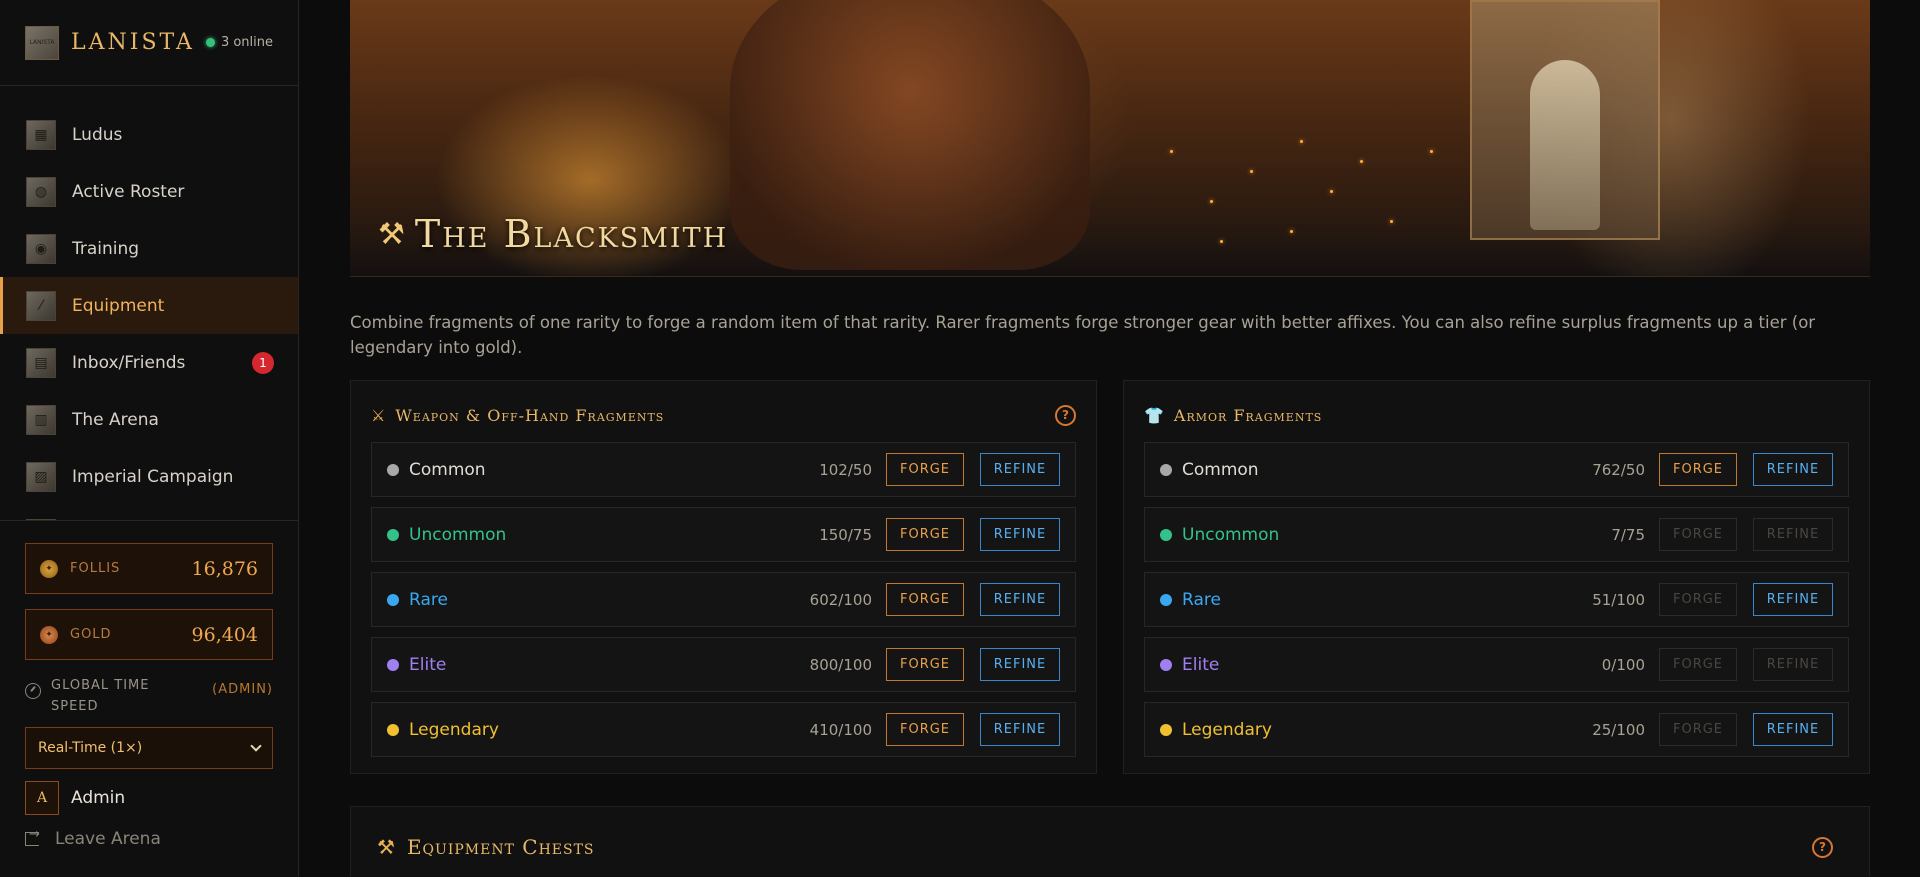 This screenshot has height=877, width=1920. I want to click on leave-arena-label: Leave Arena, so click(108, 839).